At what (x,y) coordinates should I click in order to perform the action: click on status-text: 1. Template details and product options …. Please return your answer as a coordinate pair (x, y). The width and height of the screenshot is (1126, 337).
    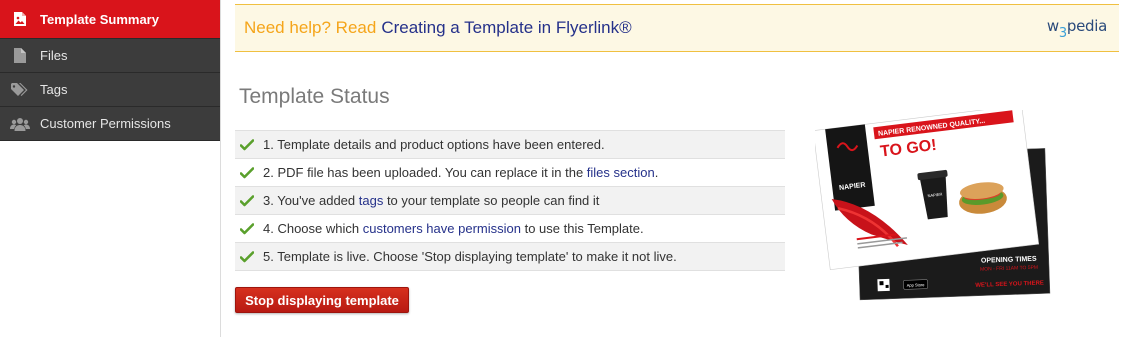
    Looking at the image, I should click on (434, 144).